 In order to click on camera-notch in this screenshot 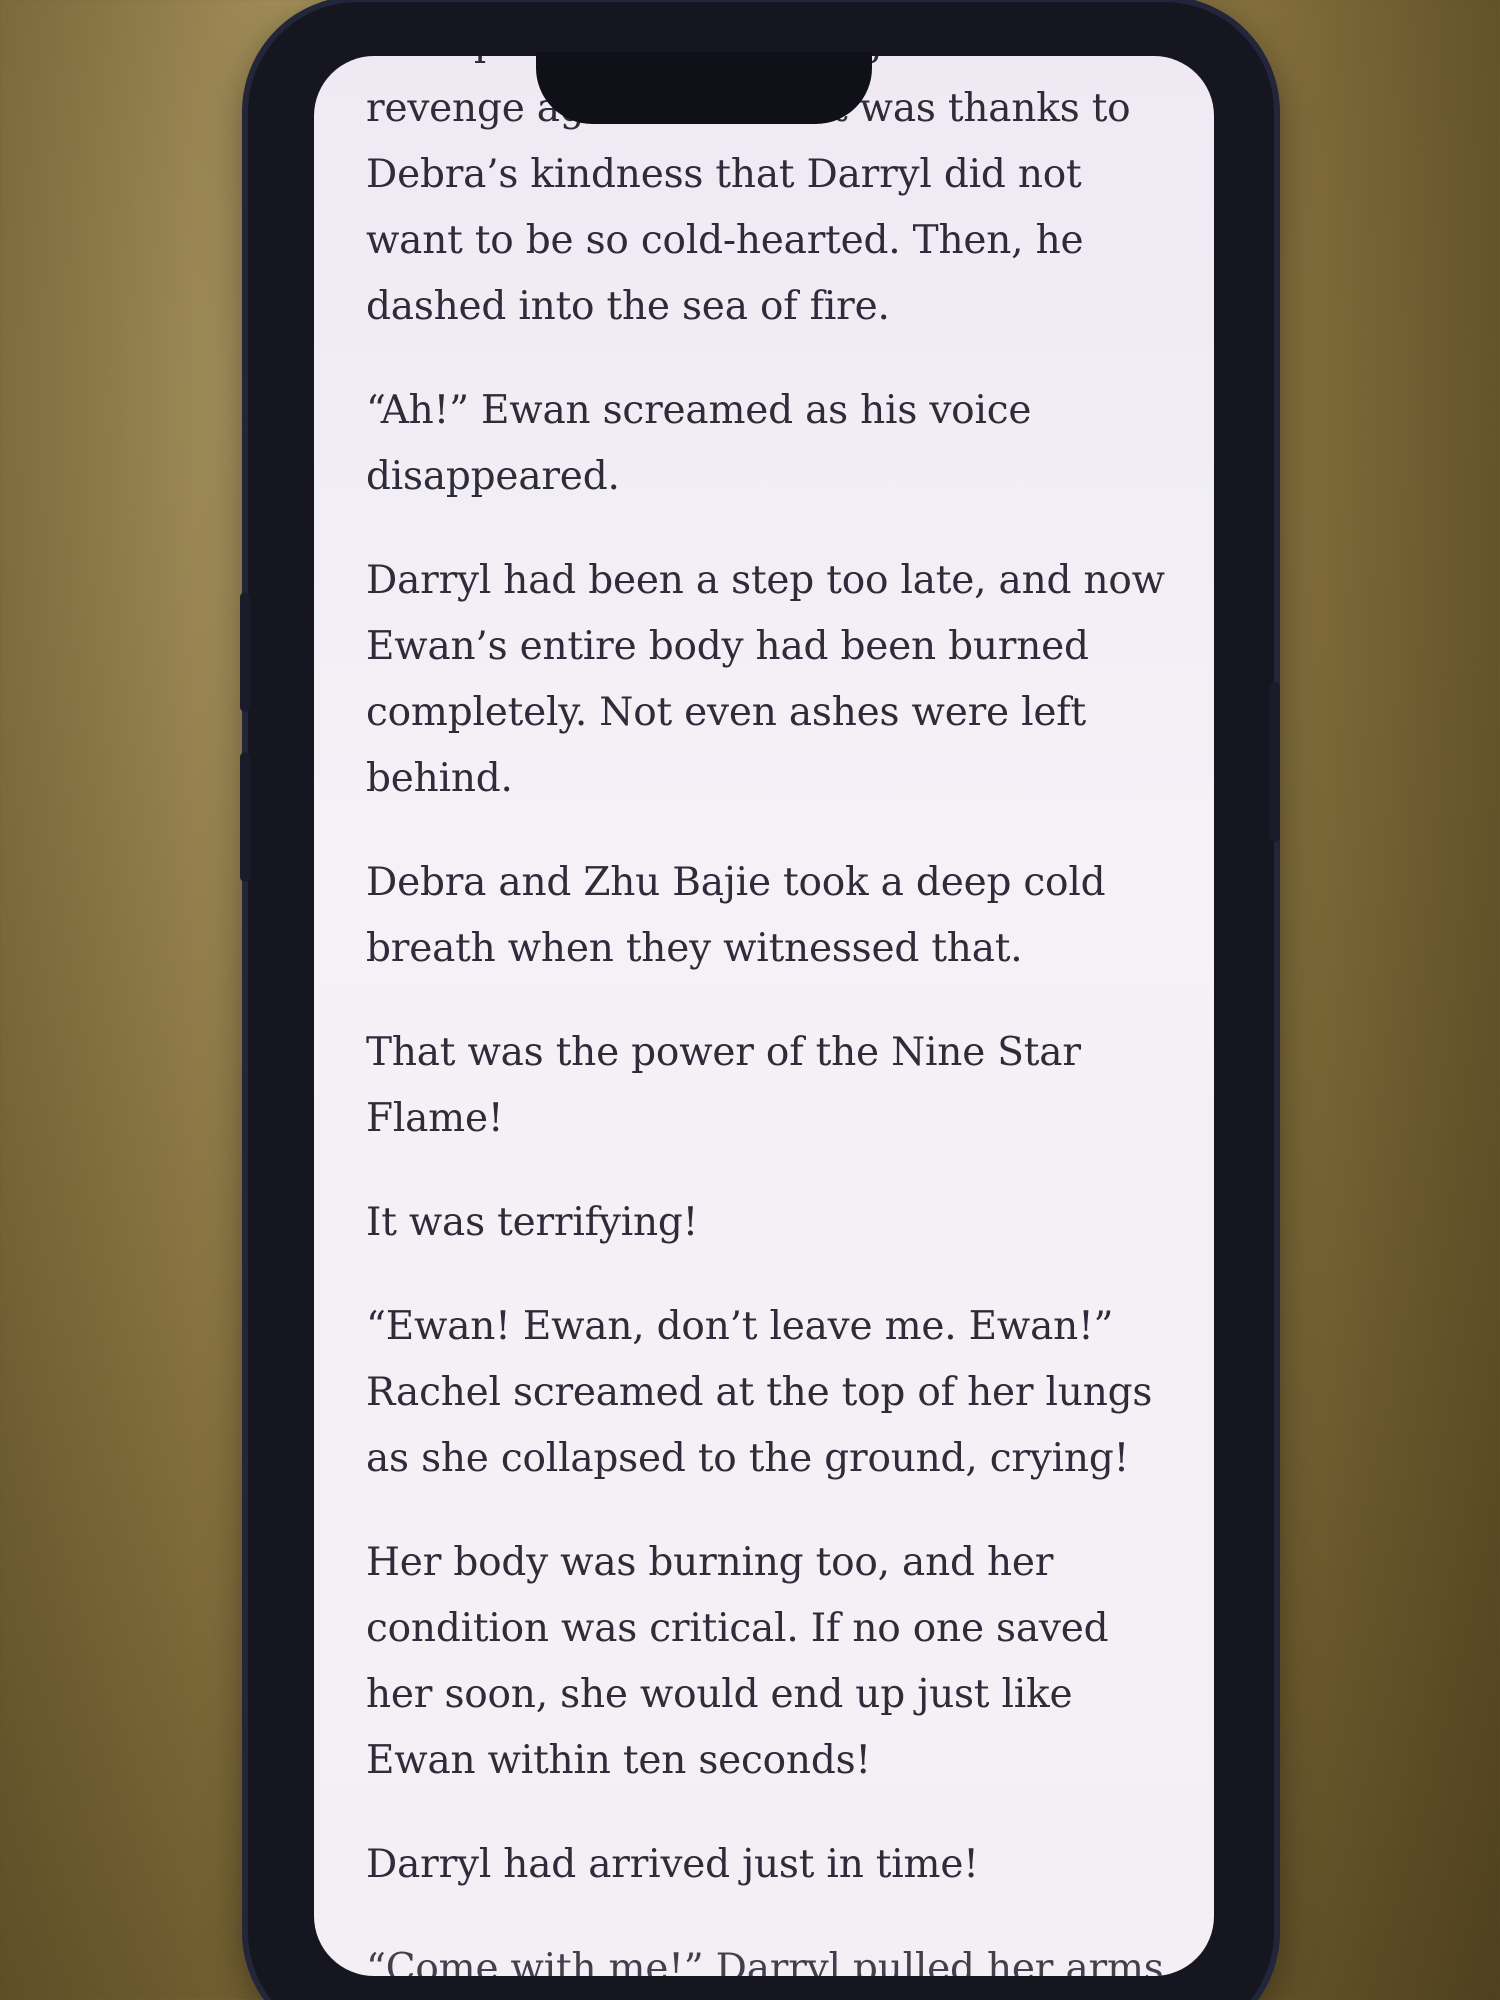, I will do `click(704, 88)`.